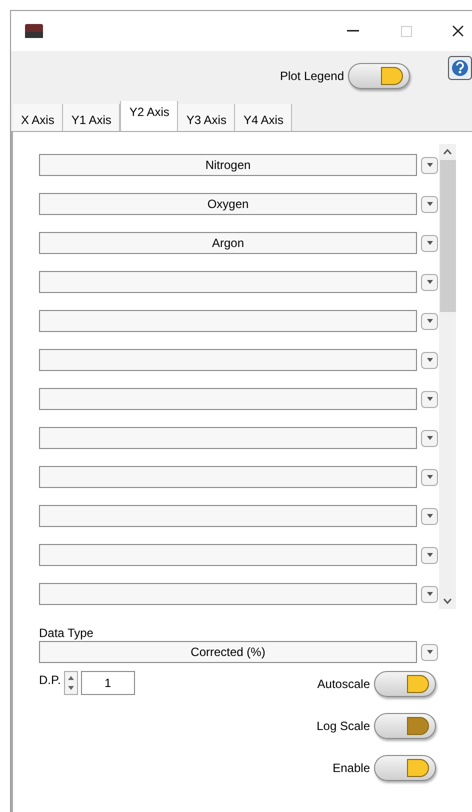 The height and width of the screenshot is (812, 472). I want to click on toggle-label: Log Scale, so click(343, 726).